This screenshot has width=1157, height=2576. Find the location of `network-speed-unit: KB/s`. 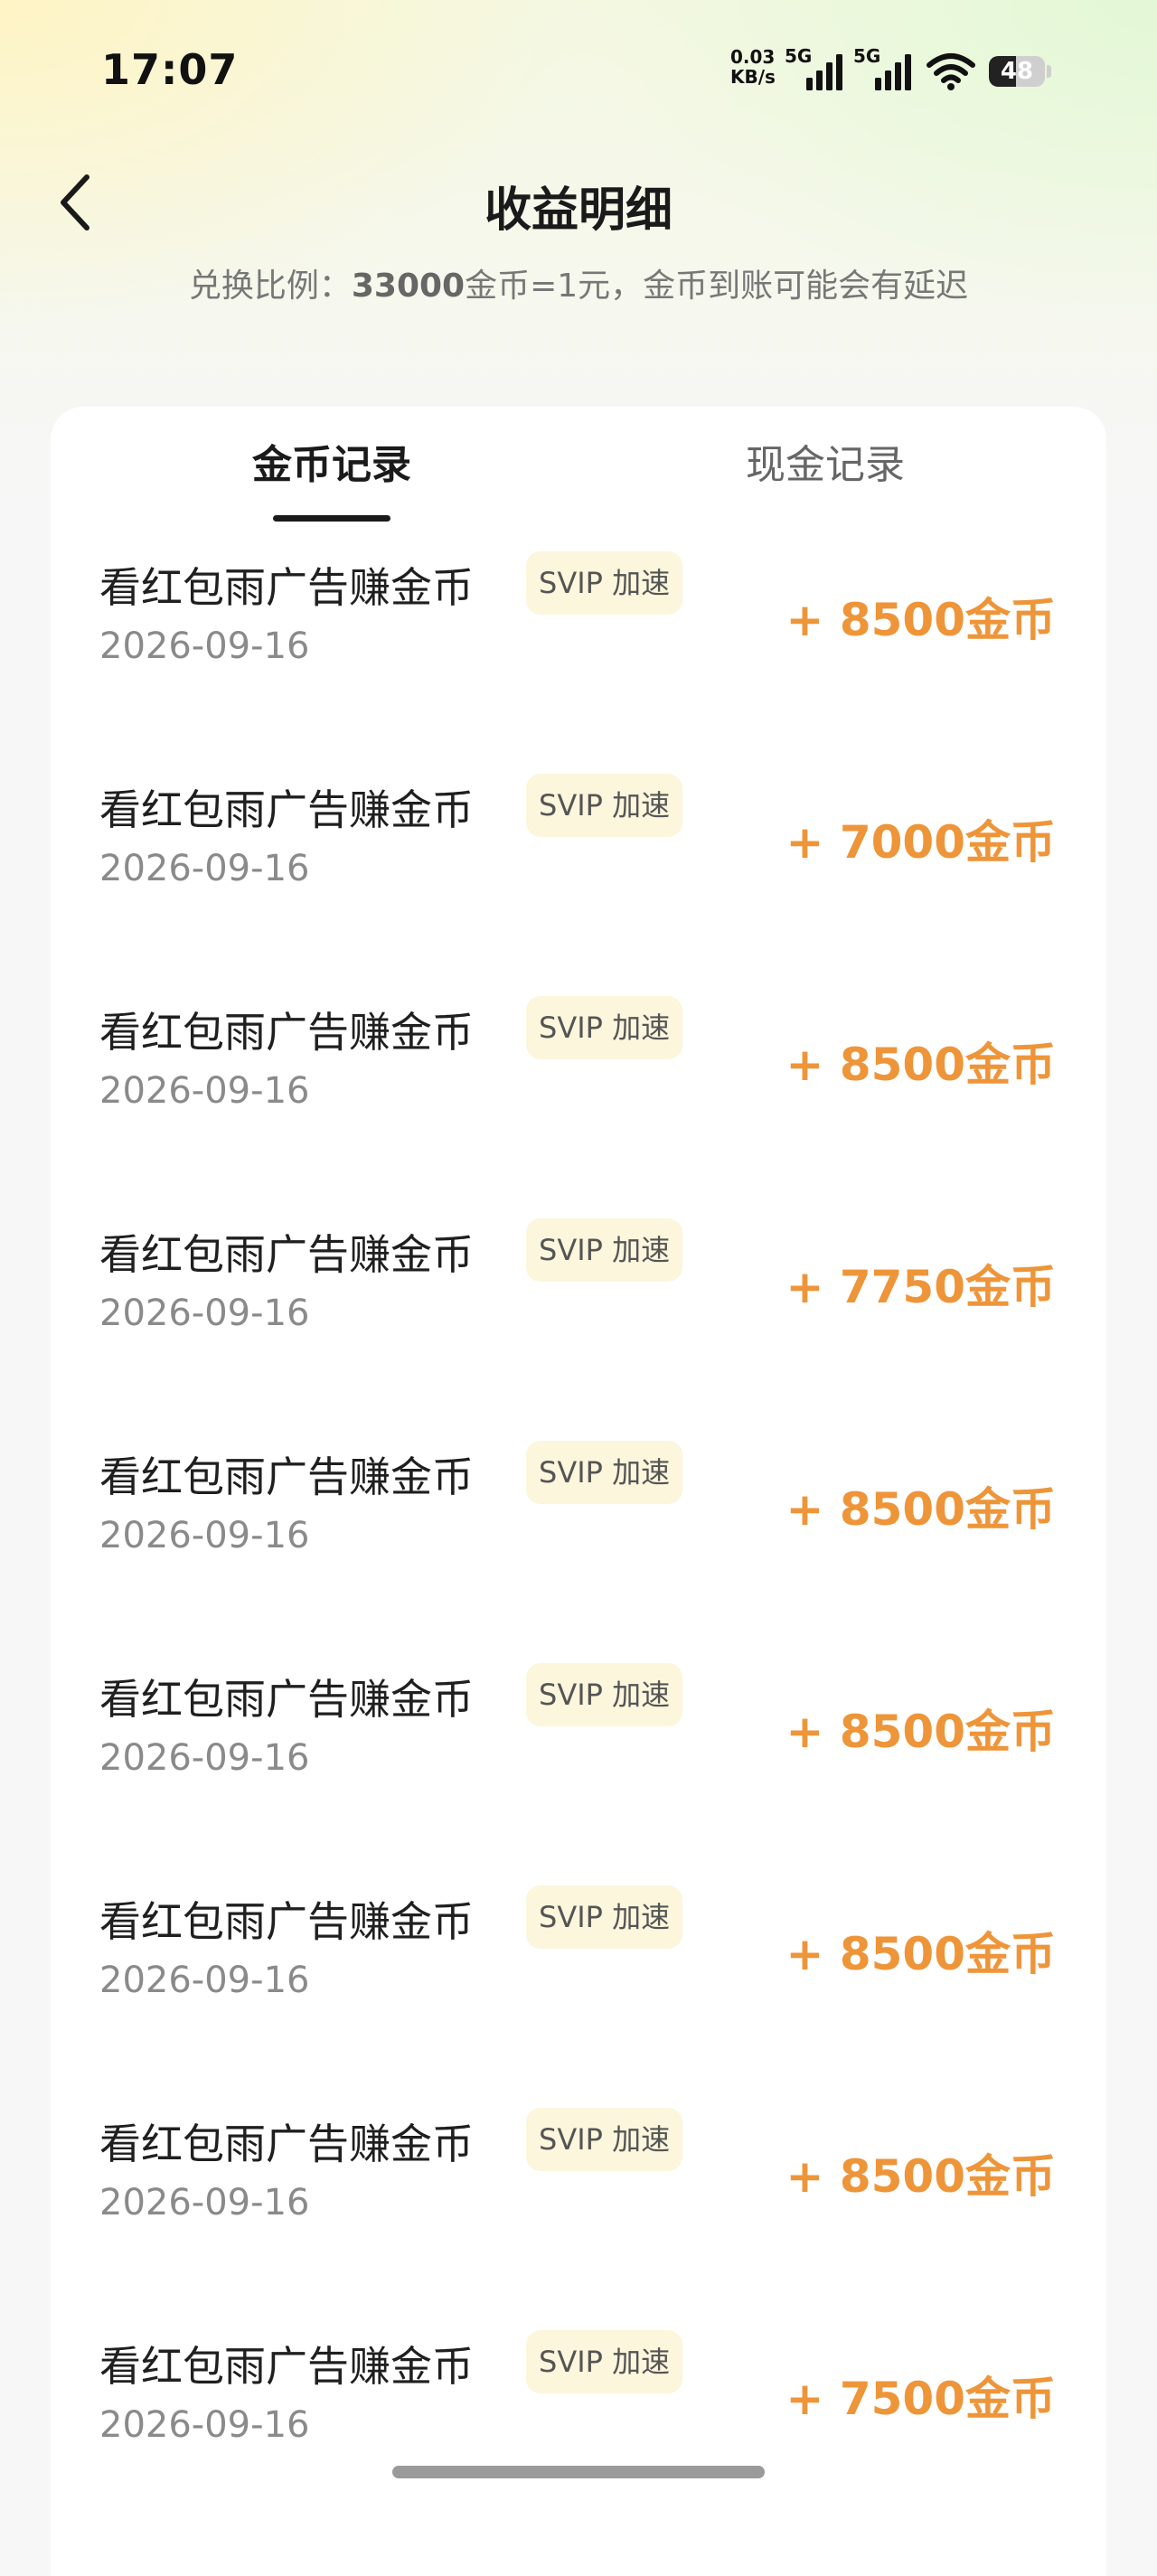

network-speed-unit: KB/s is located at coordinates (753, 77).